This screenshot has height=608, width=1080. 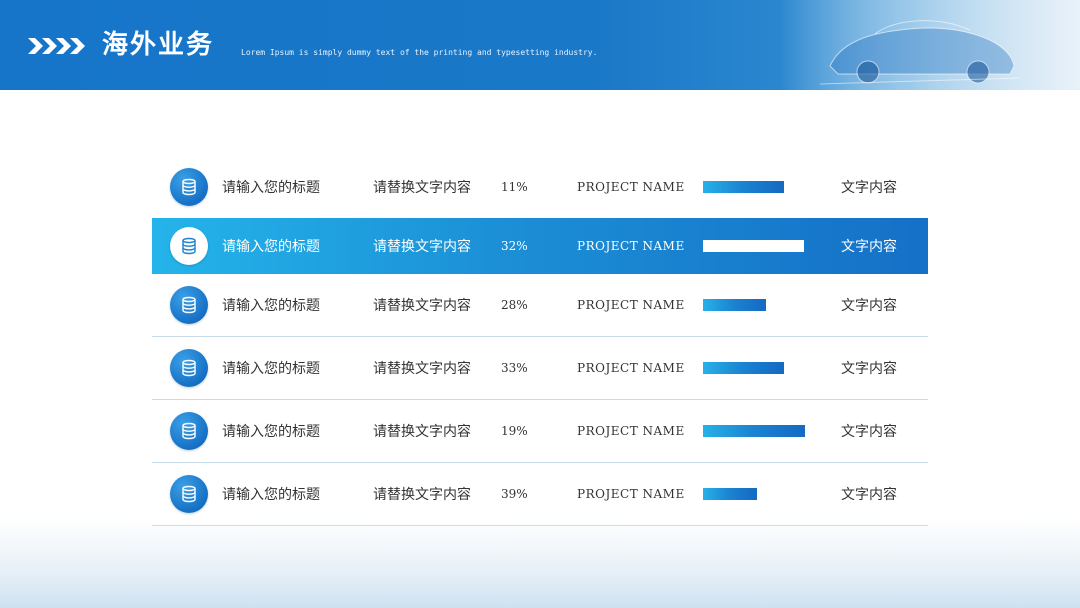 I want to click on table-row: 请输入您的标题 请替换文字内容 32% PROJECT NAME 文字内容, so click(x=540, y=246).